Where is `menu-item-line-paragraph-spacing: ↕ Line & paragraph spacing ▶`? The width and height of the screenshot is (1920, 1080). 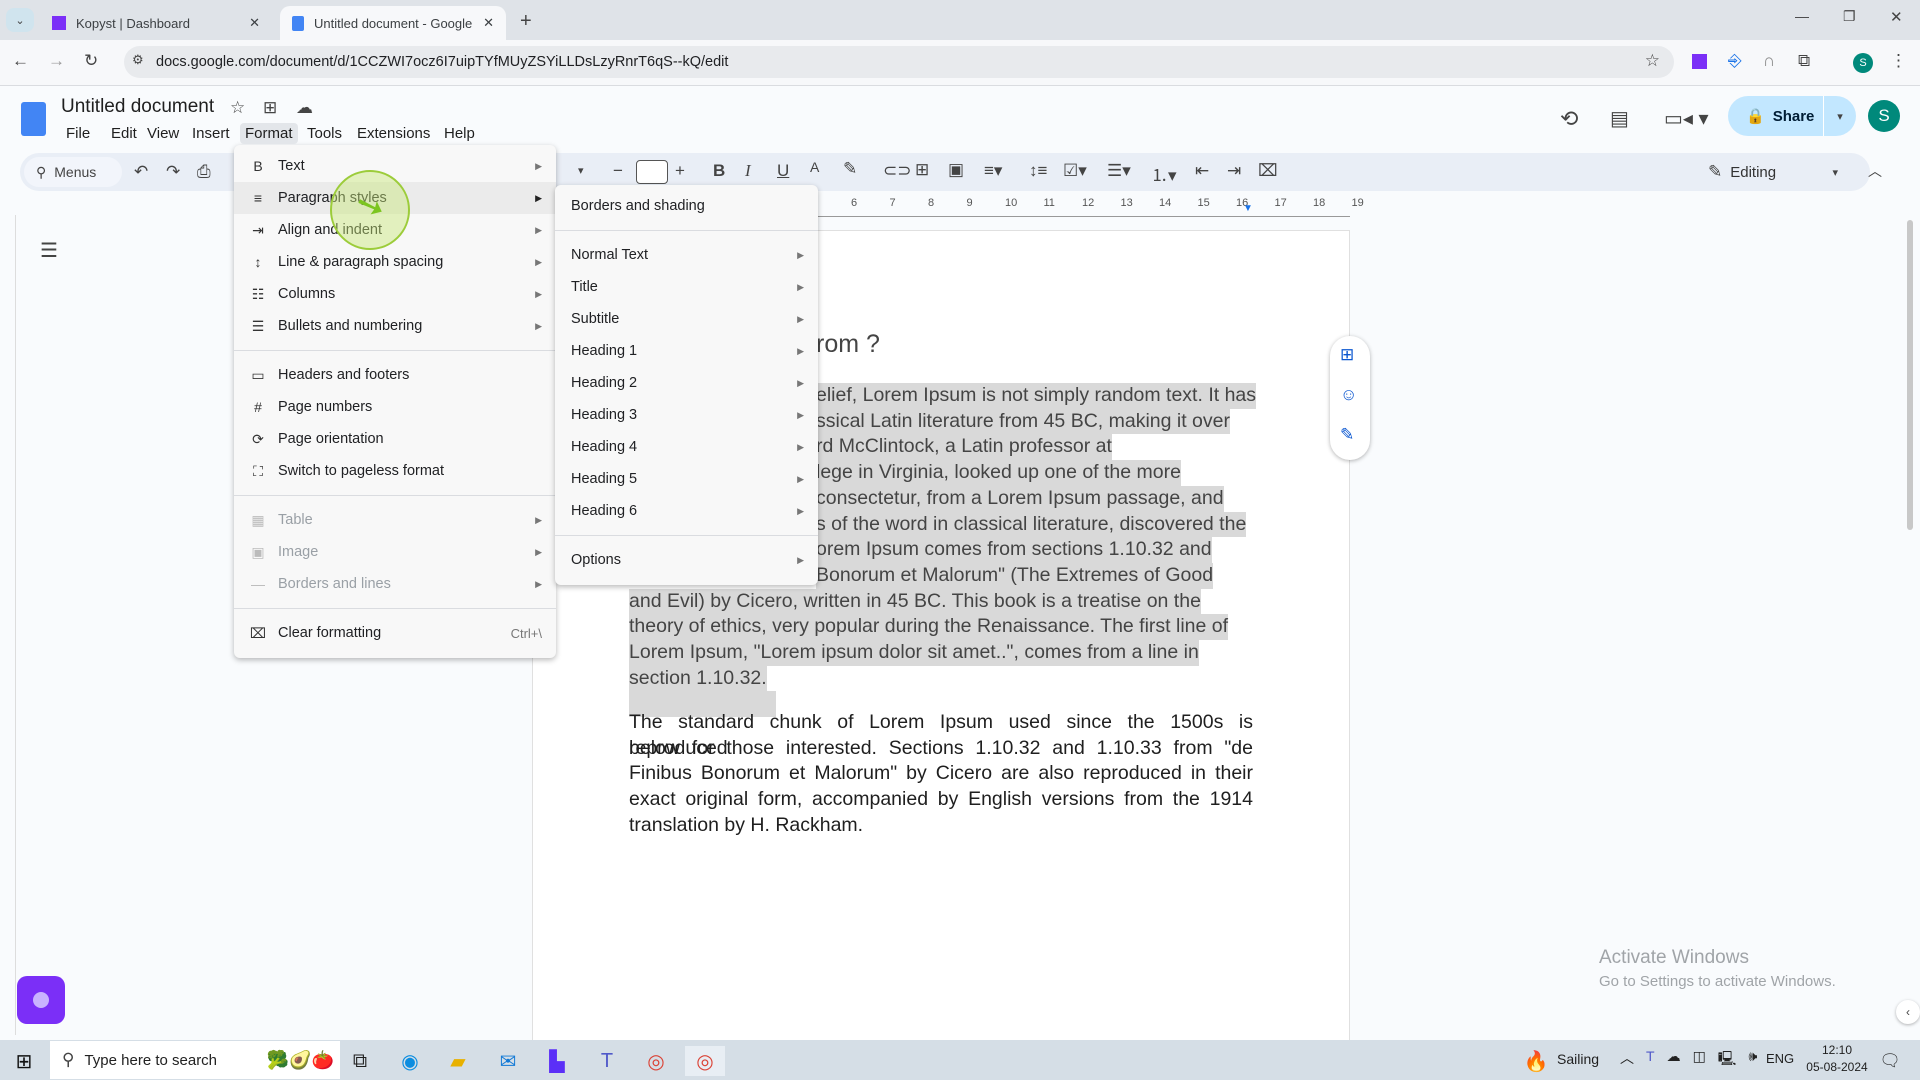
menu-item-line-paragraph-spacing: ↕ Line & paragraph spacing ▶ is located at coordinates (395, 262).